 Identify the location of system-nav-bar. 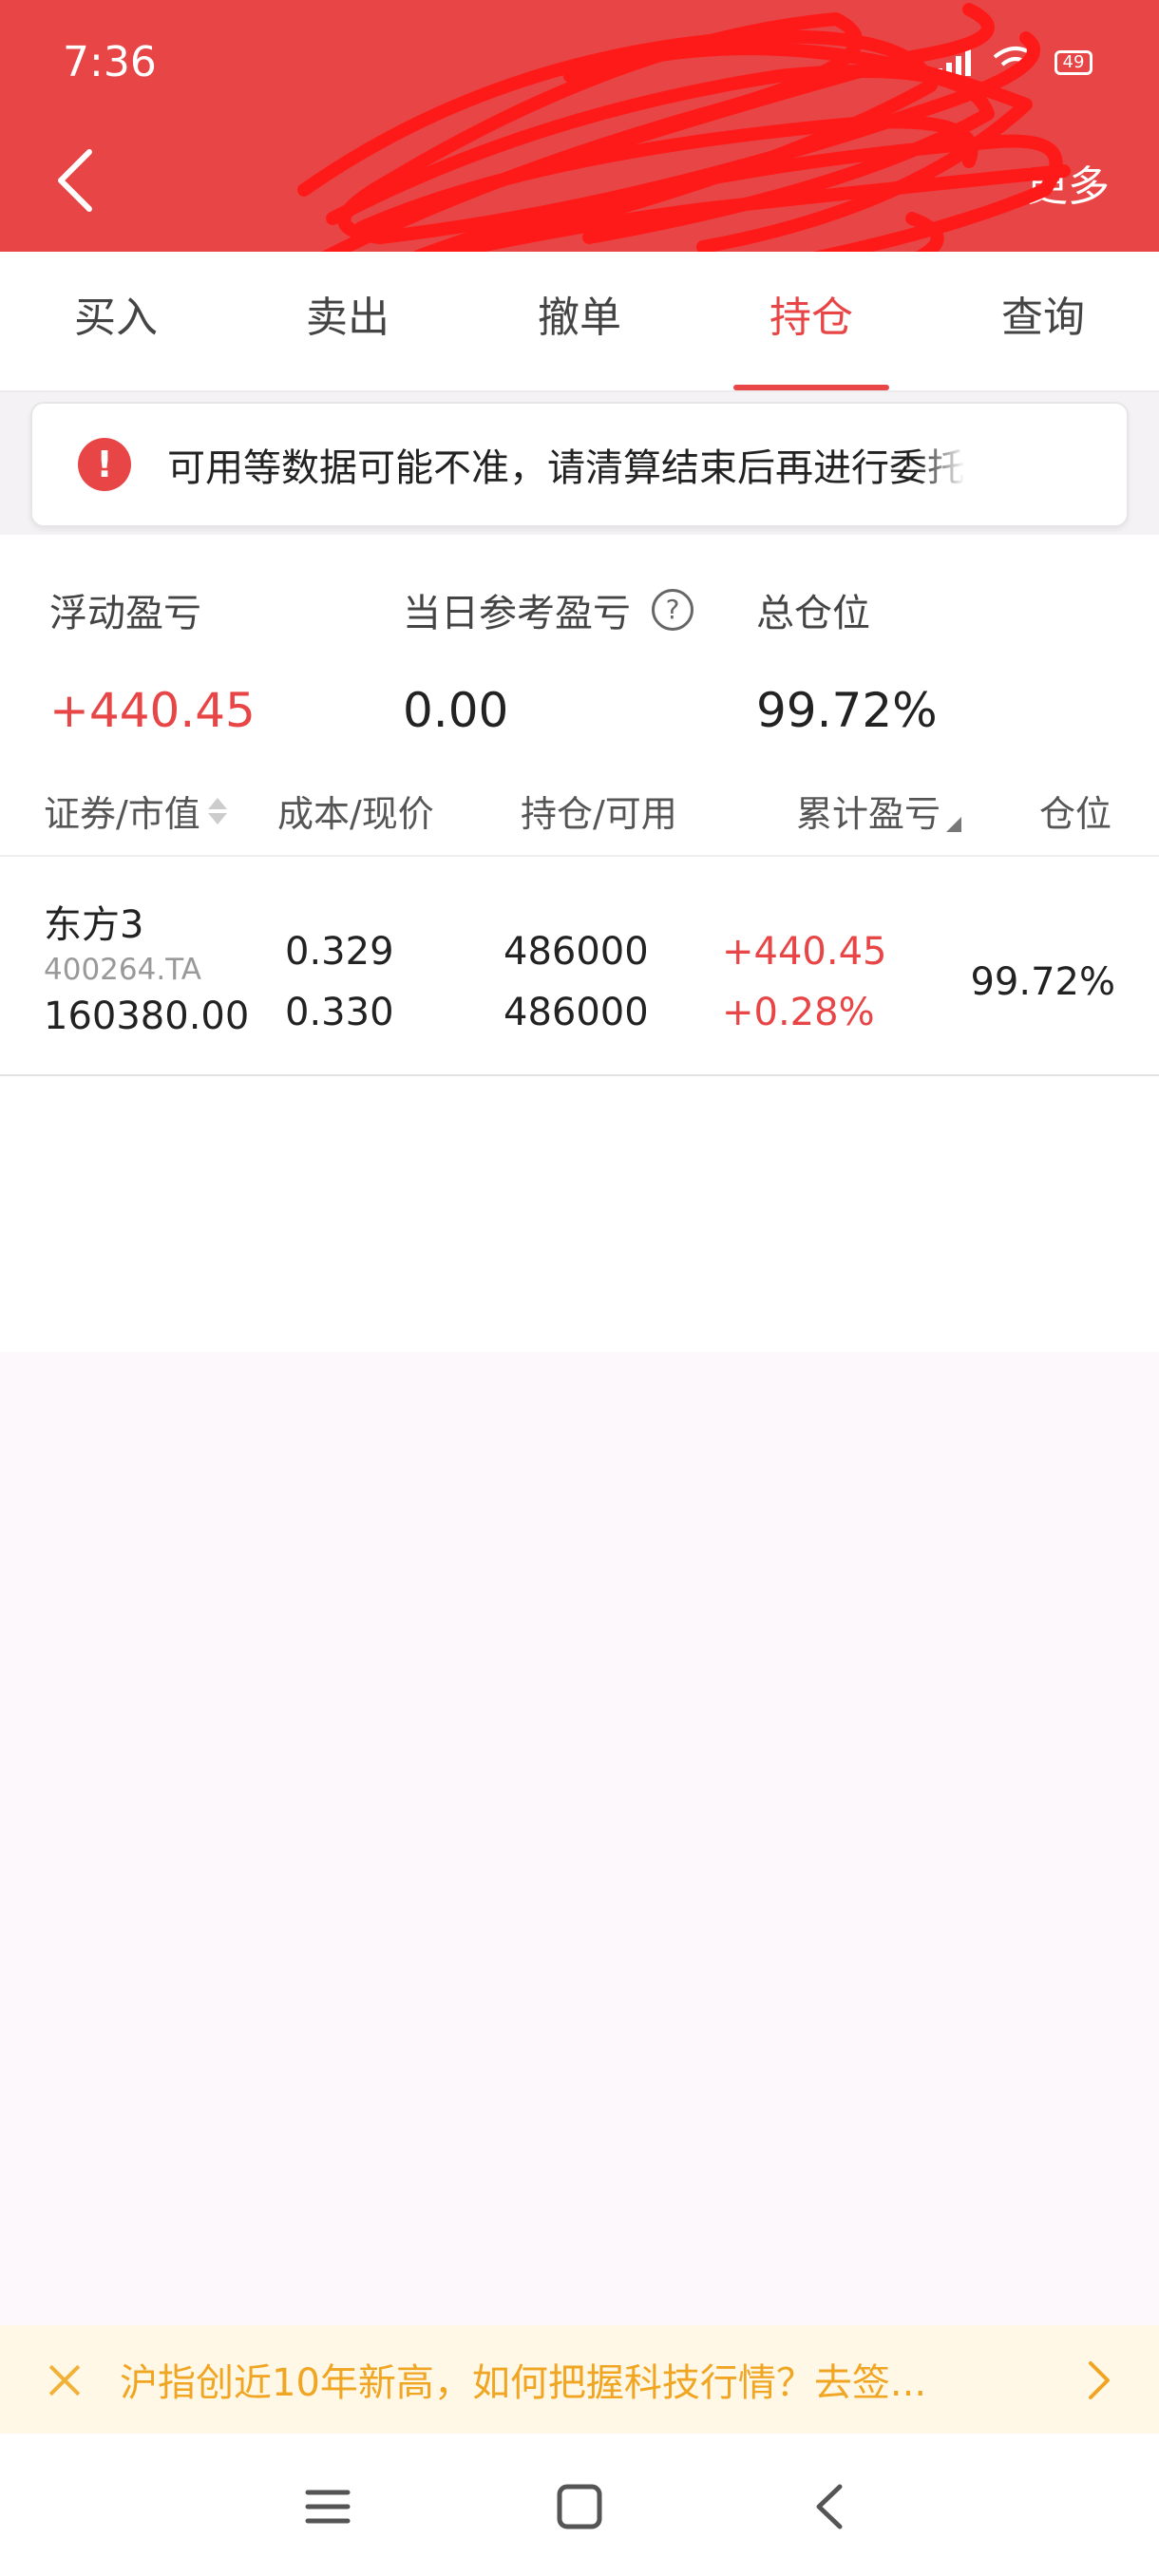
(579, 2505).